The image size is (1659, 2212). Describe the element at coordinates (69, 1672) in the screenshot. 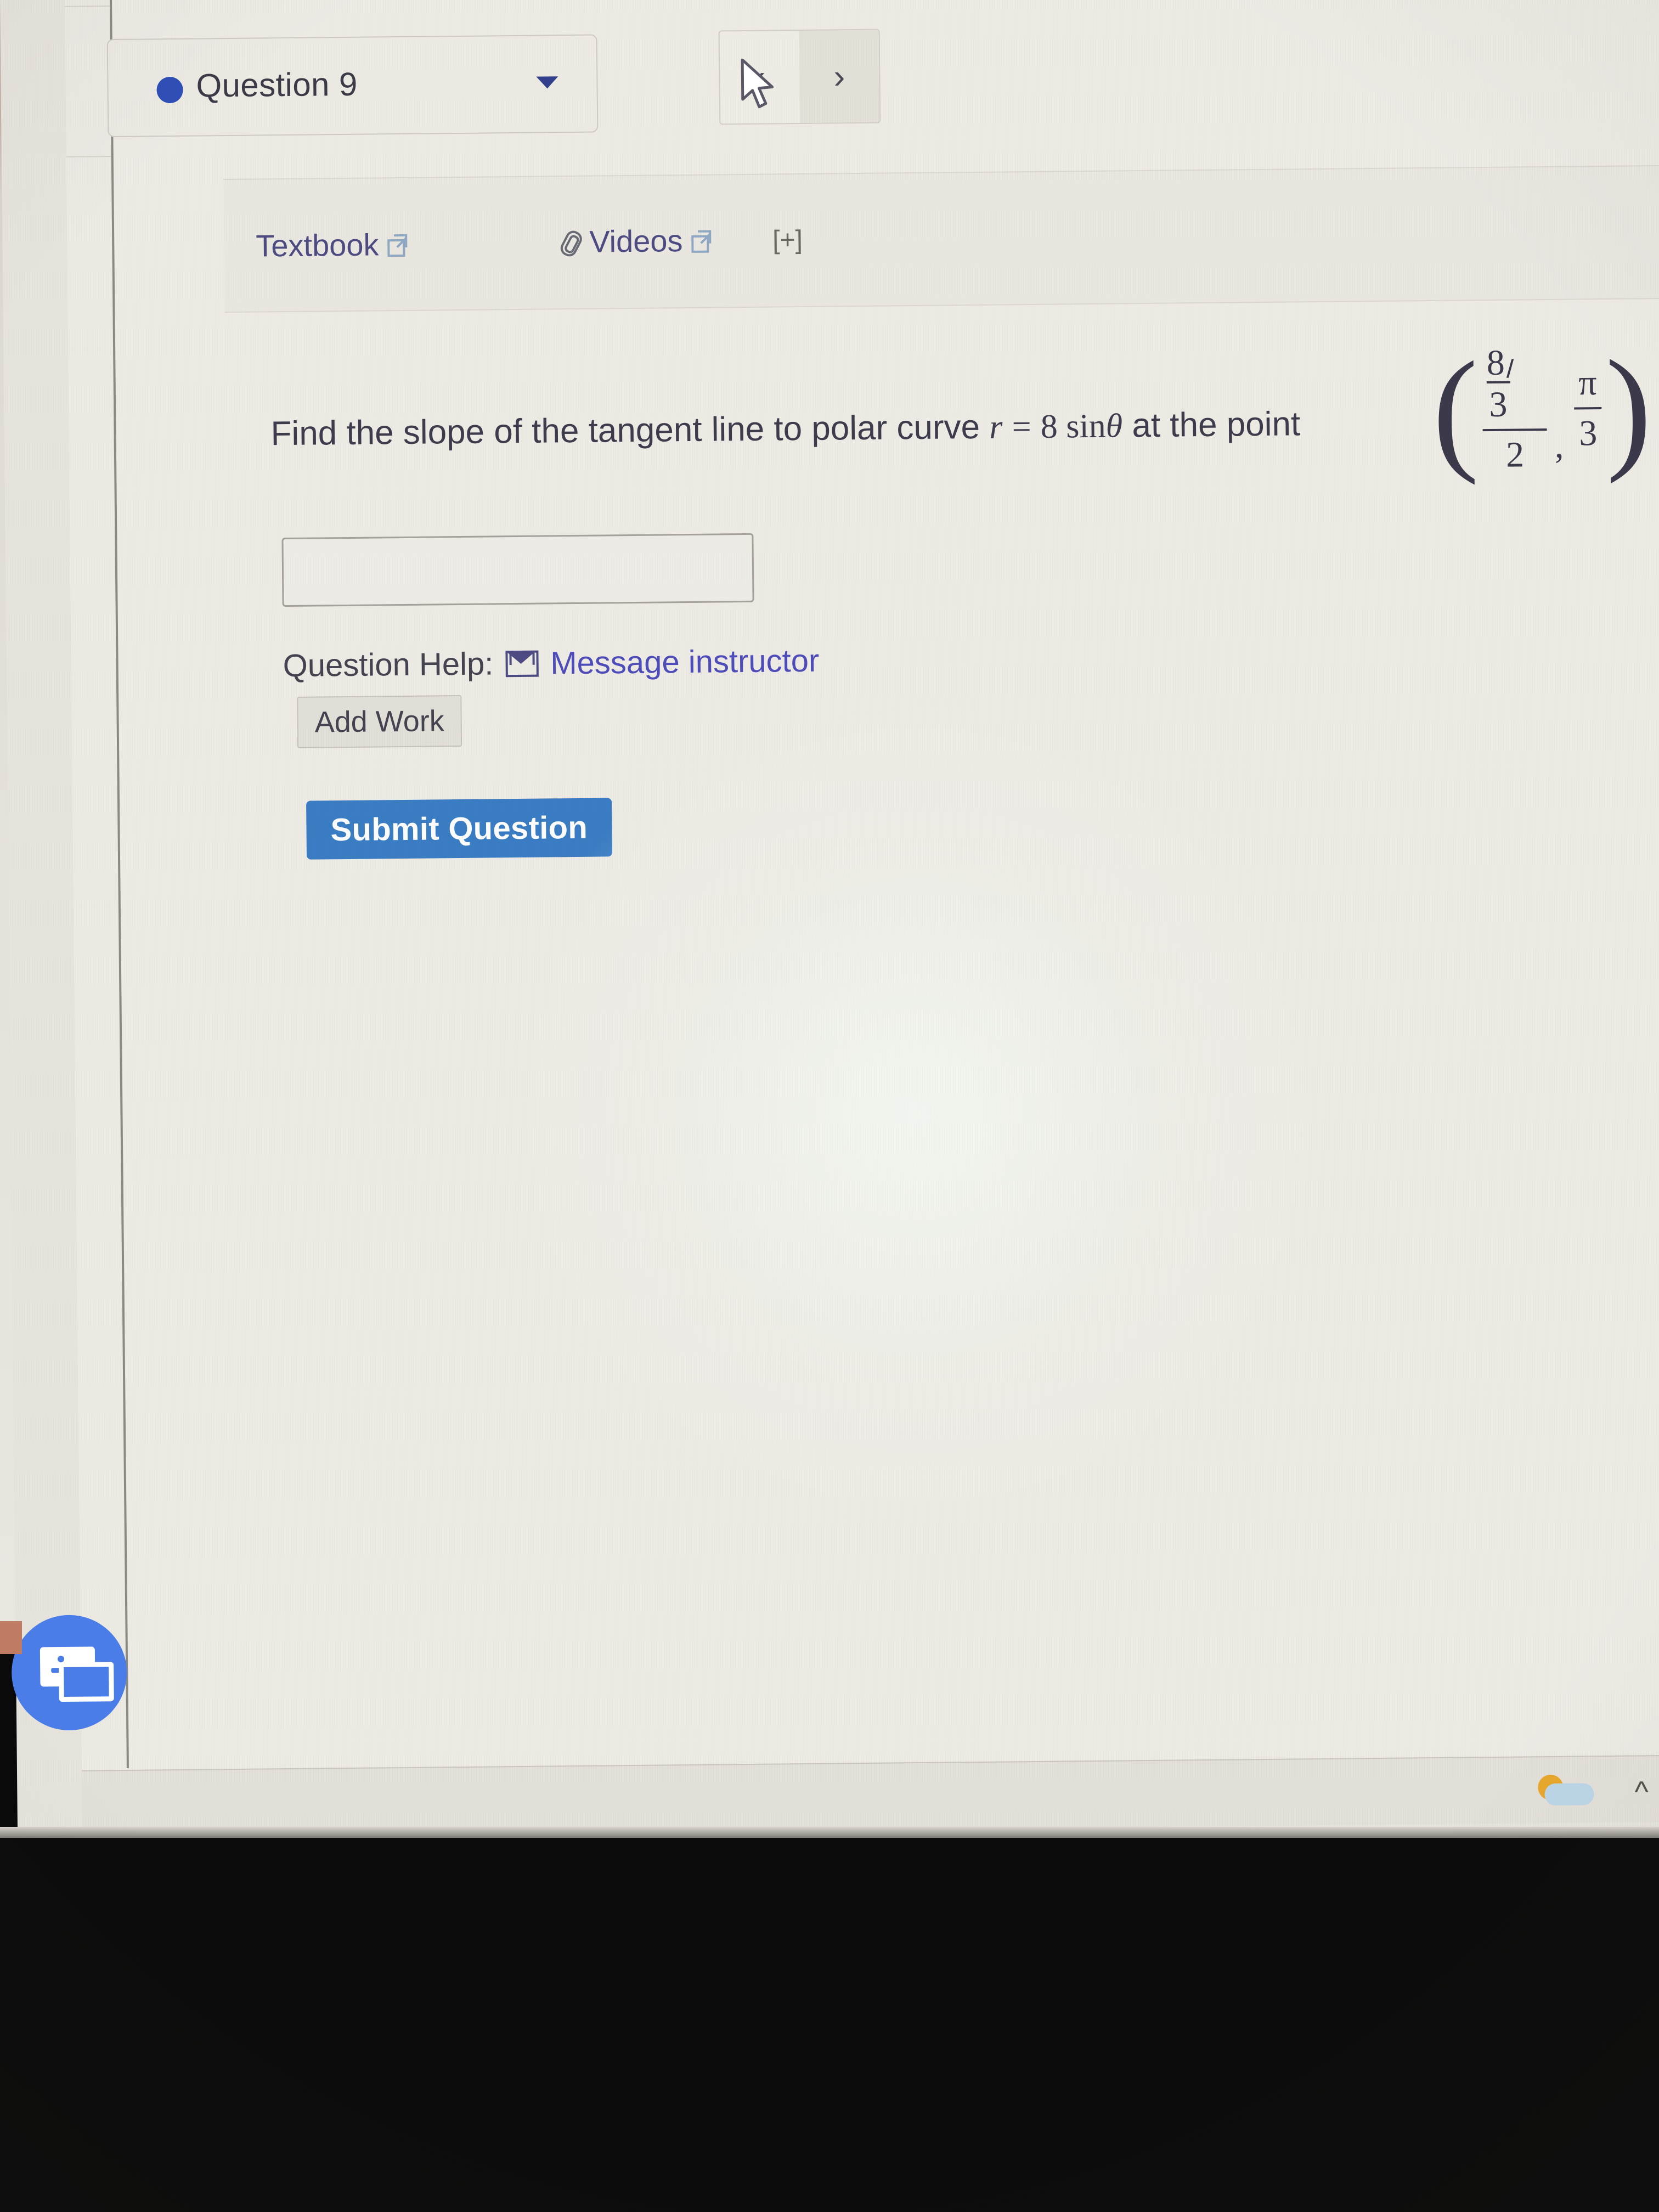

I see `chat-bubble-icon` at that location.